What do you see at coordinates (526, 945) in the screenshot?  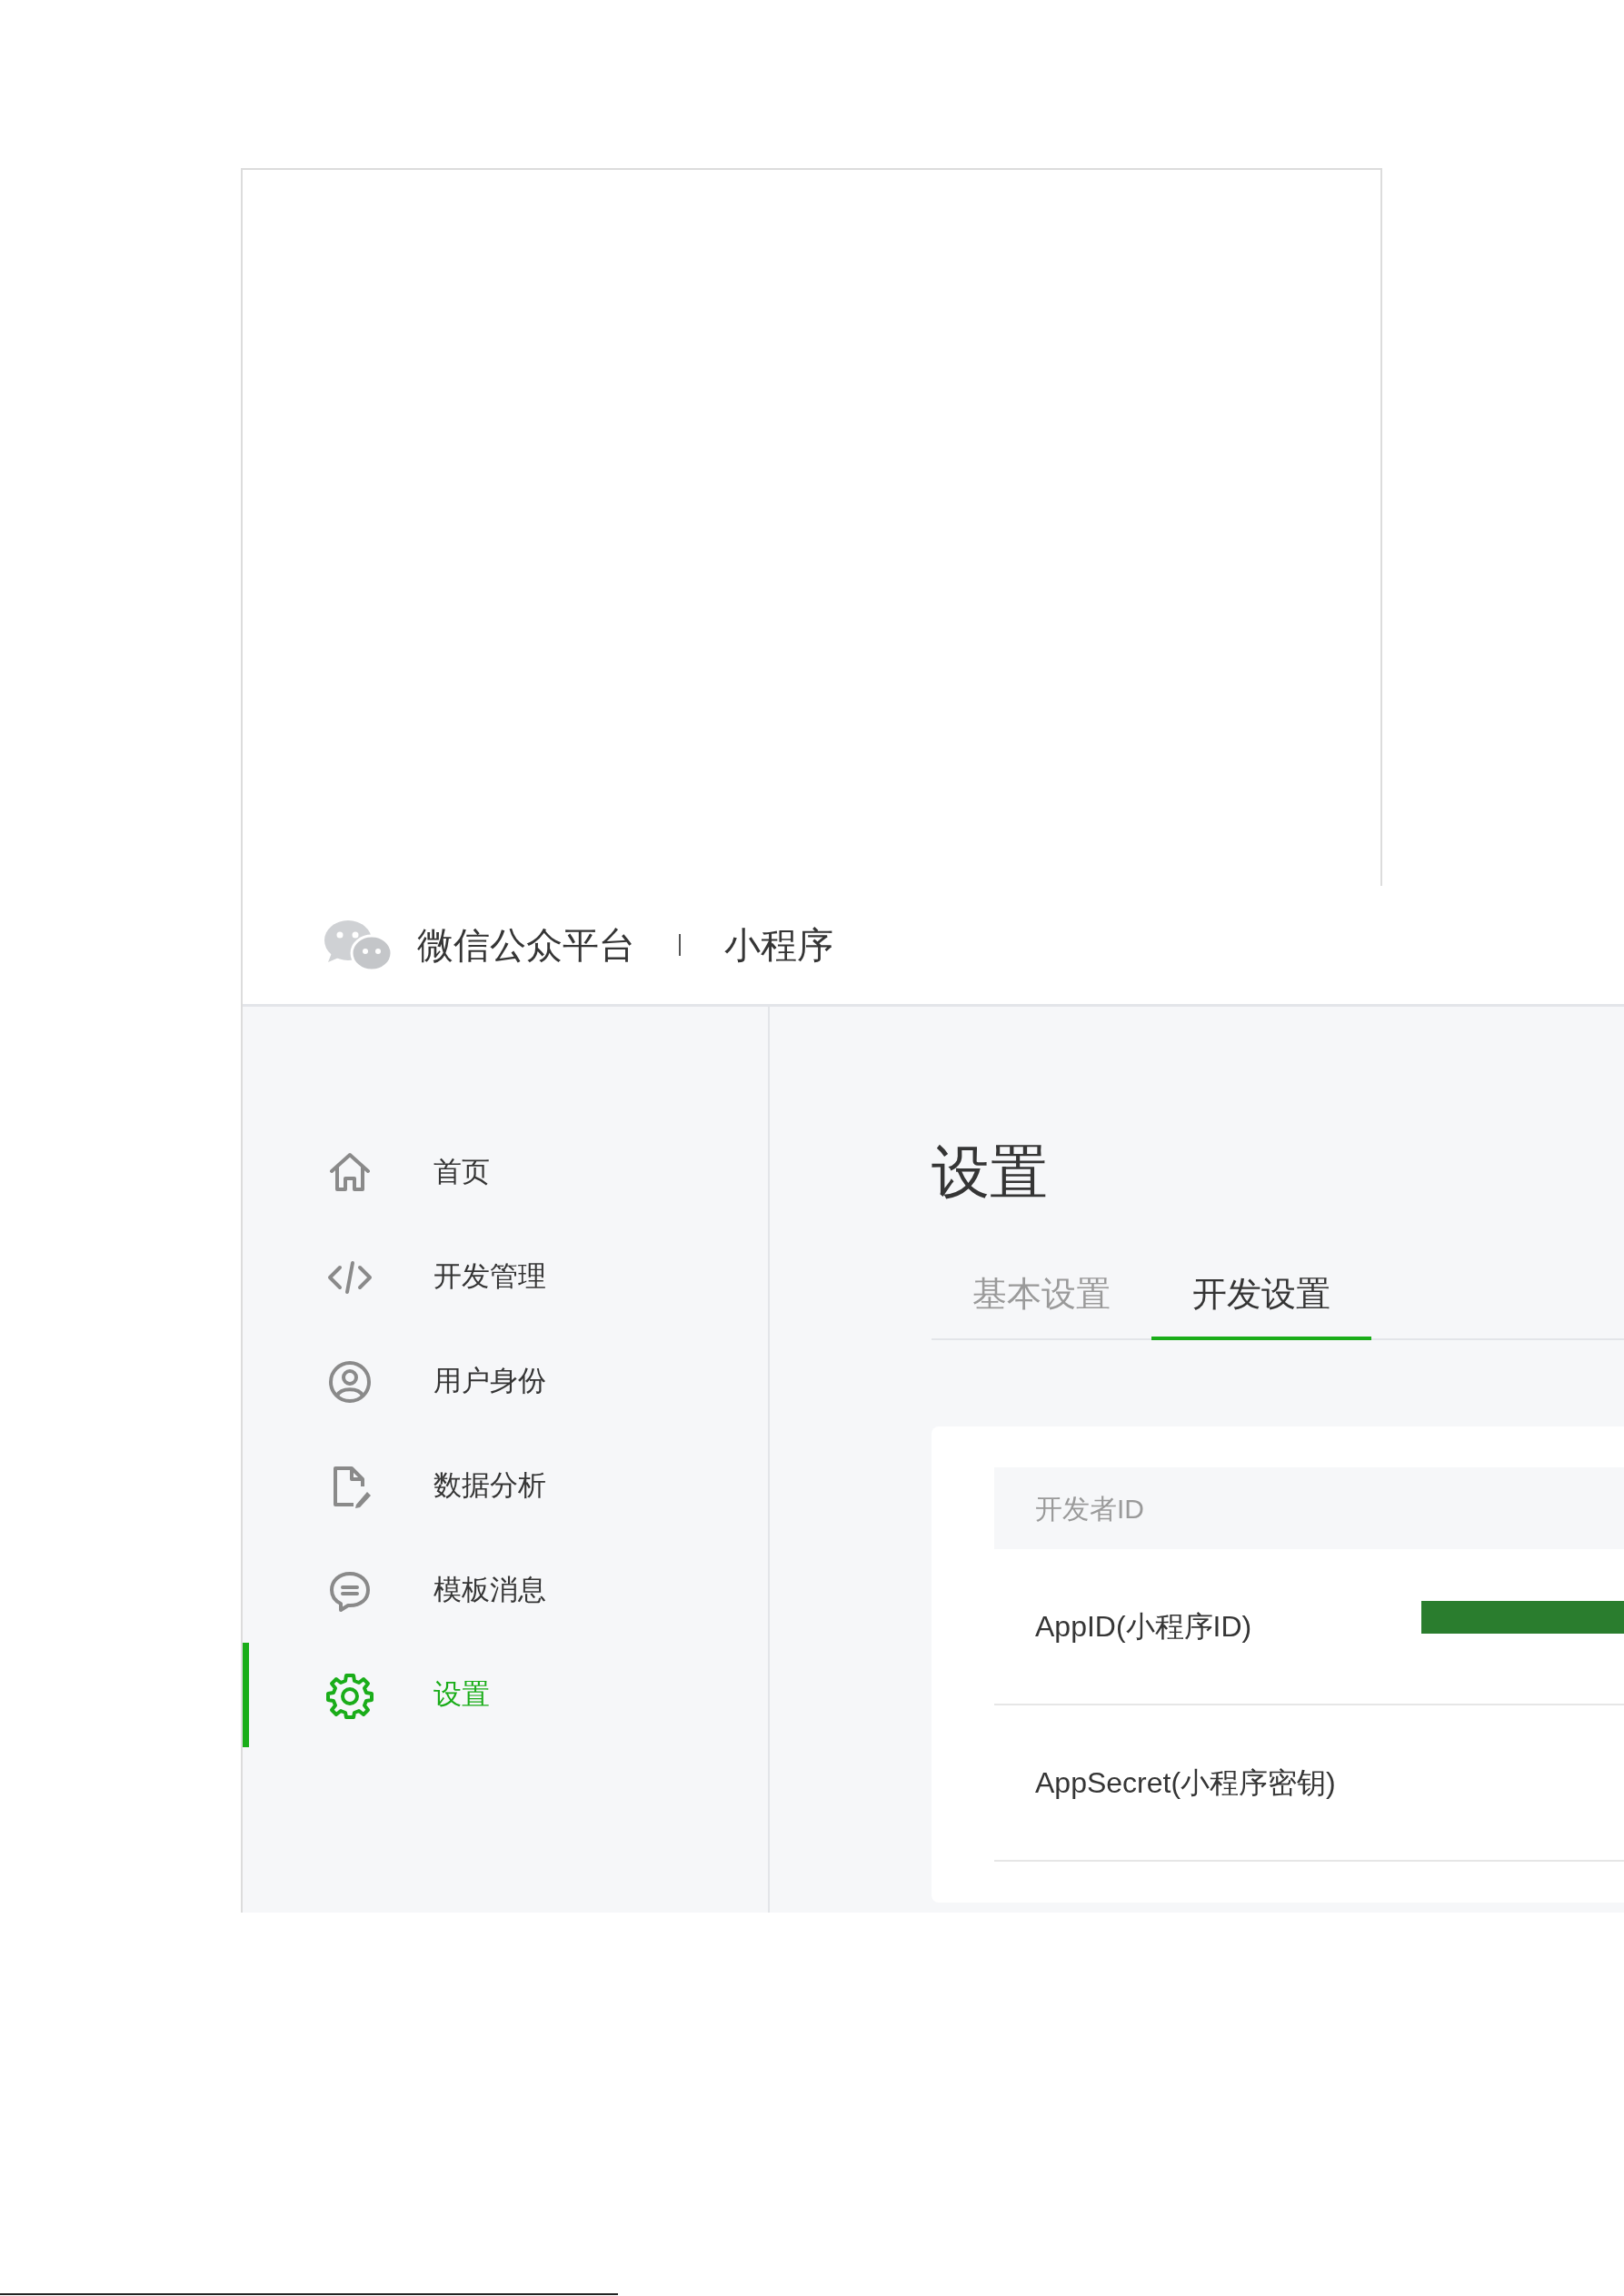 I see `platform-title: 微信公众平台` at bounding box center [526, 945].